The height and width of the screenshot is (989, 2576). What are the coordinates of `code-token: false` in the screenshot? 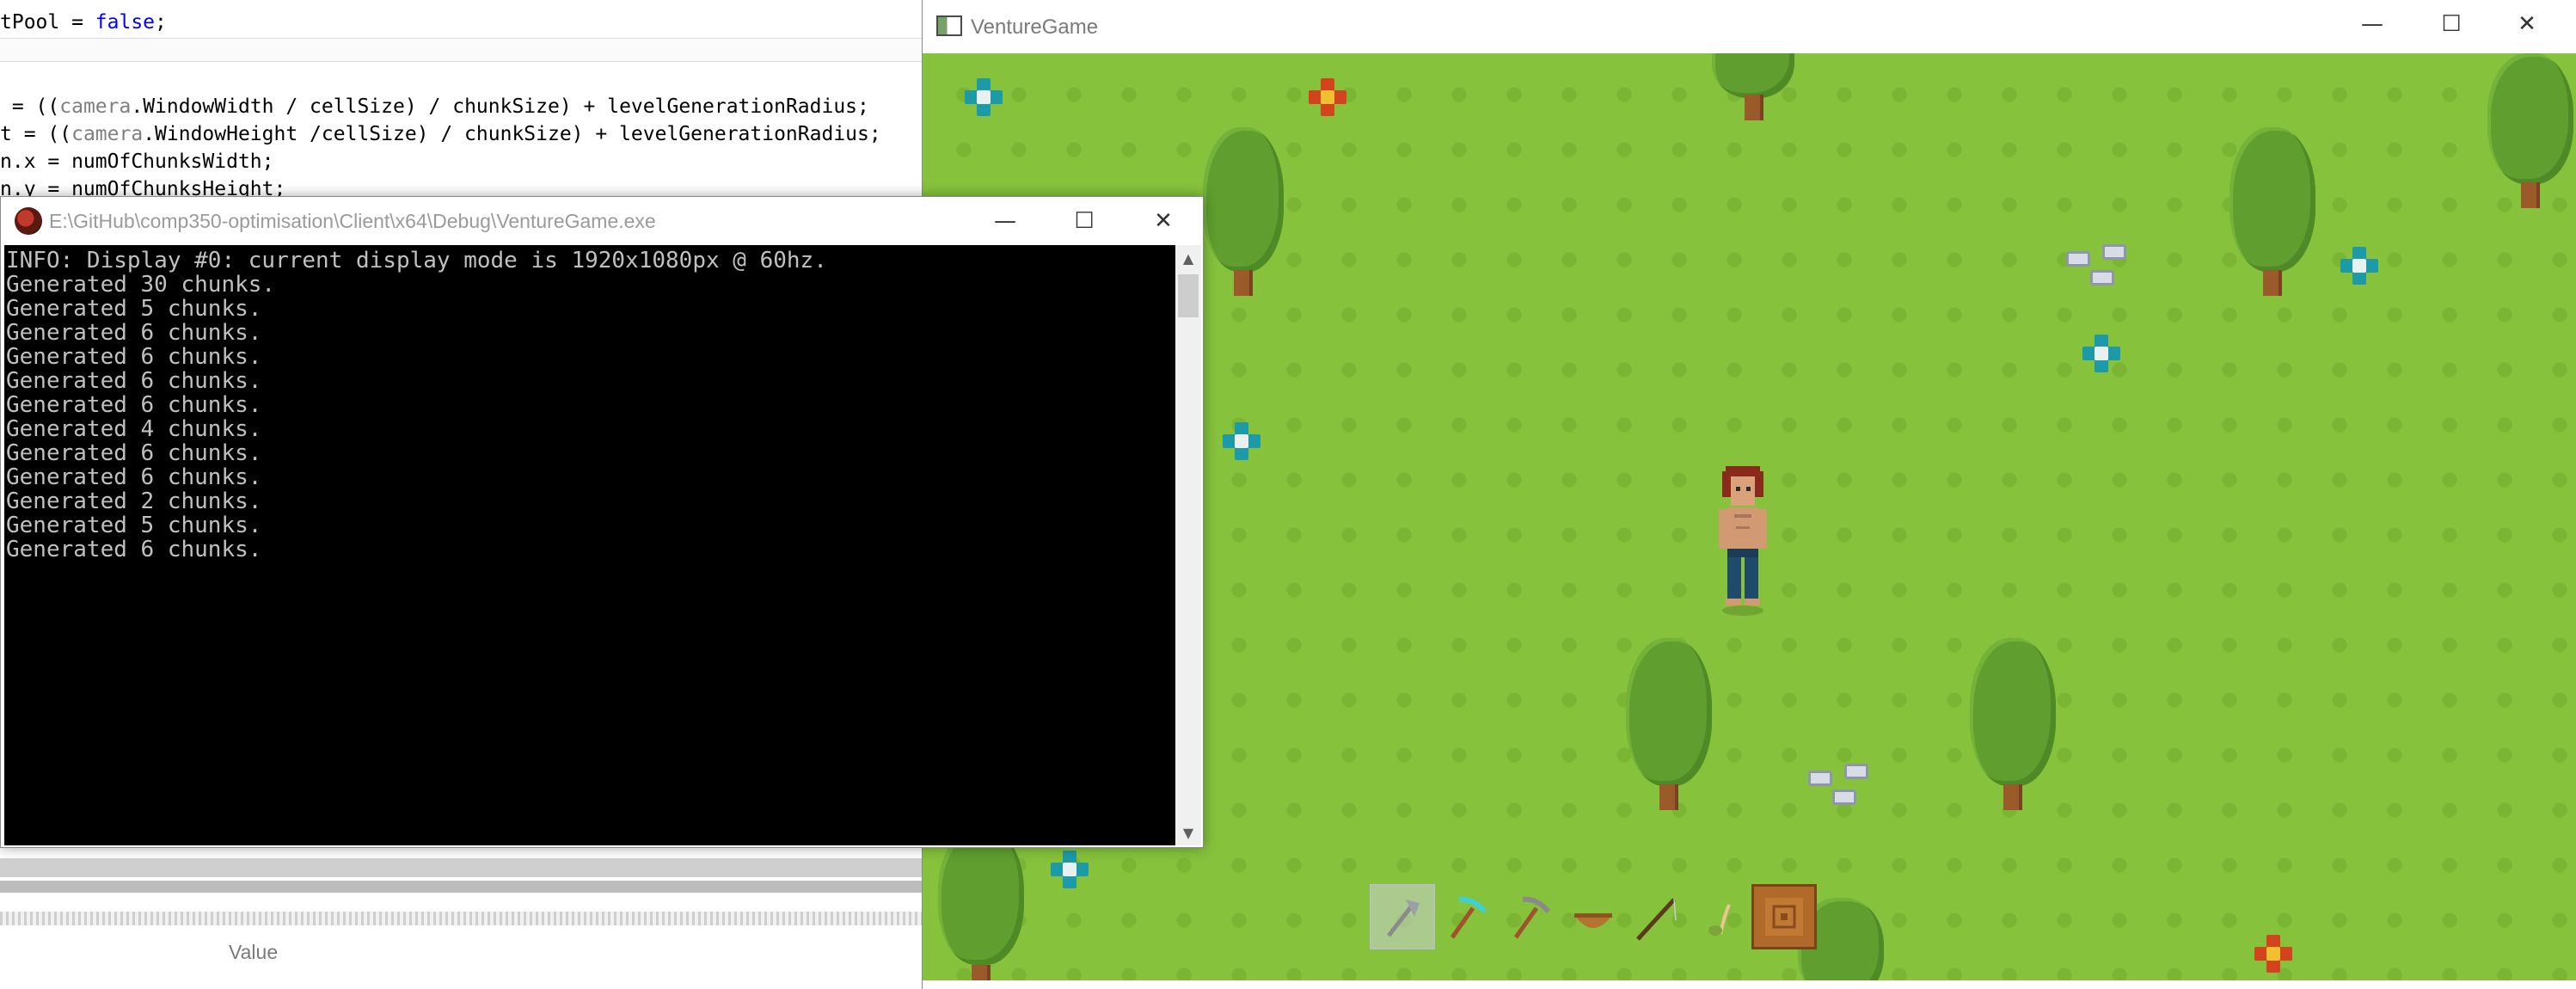 It's located at (125, 22).